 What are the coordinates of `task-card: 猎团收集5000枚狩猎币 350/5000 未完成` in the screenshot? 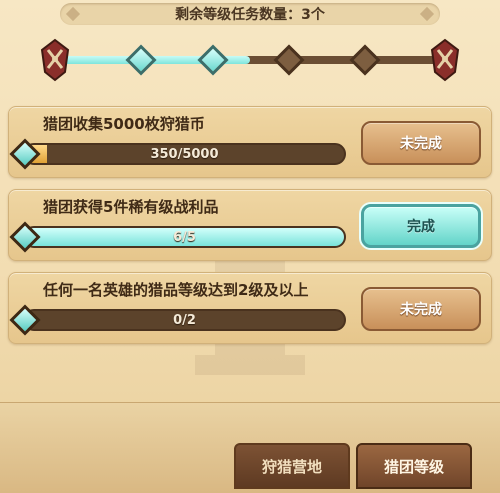 It's located at (250, 142).